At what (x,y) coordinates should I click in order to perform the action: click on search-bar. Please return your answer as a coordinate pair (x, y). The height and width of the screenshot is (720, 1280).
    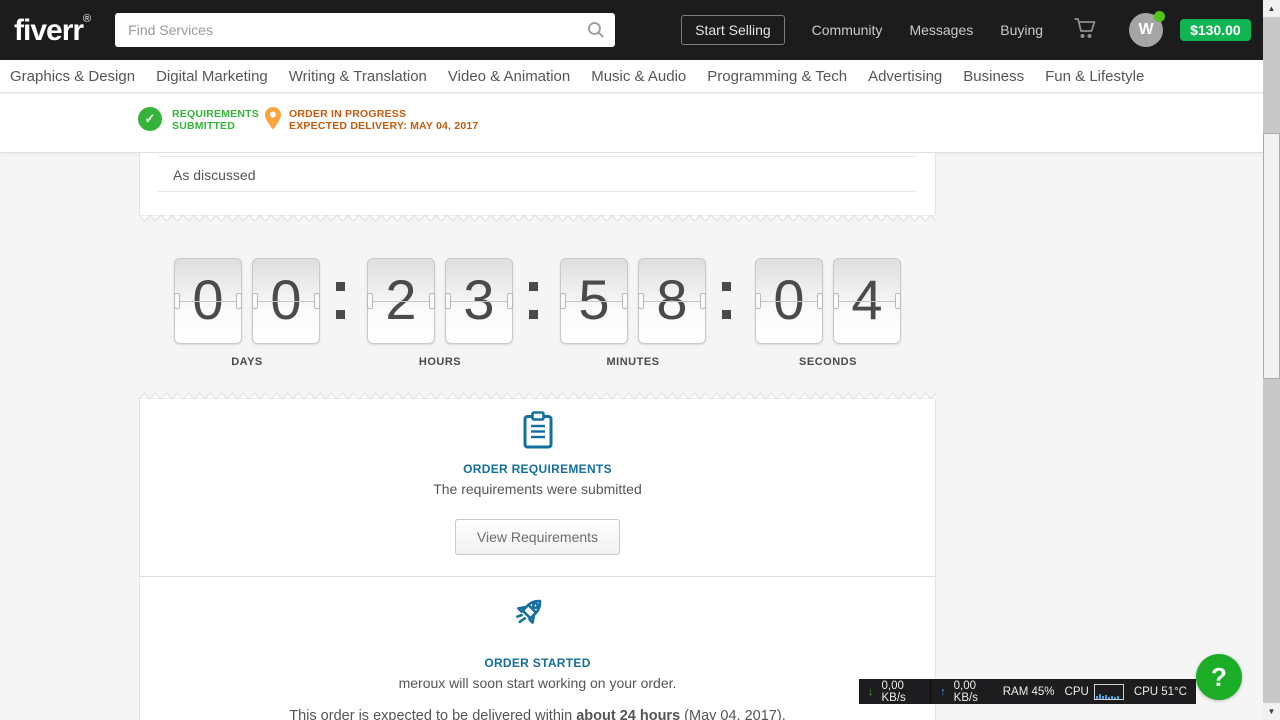
    Looking at the image, I should click on (365, 30).